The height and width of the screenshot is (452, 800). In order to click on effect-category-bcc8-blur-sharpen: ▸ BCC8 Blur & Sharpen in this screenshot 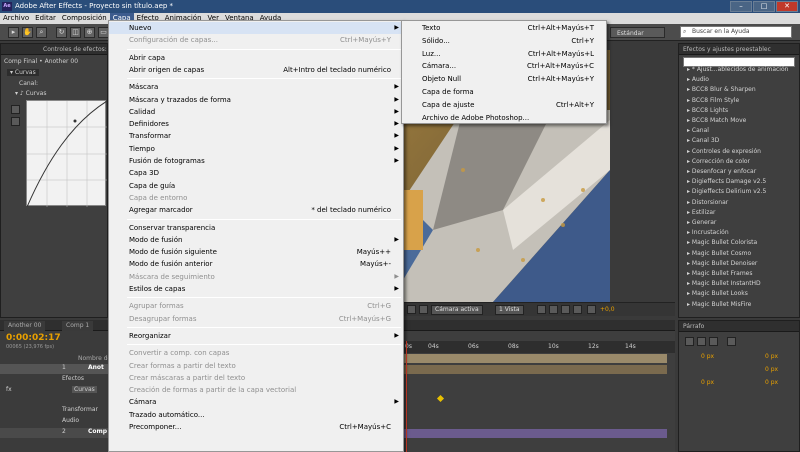, I will do `click(721, 89)`.